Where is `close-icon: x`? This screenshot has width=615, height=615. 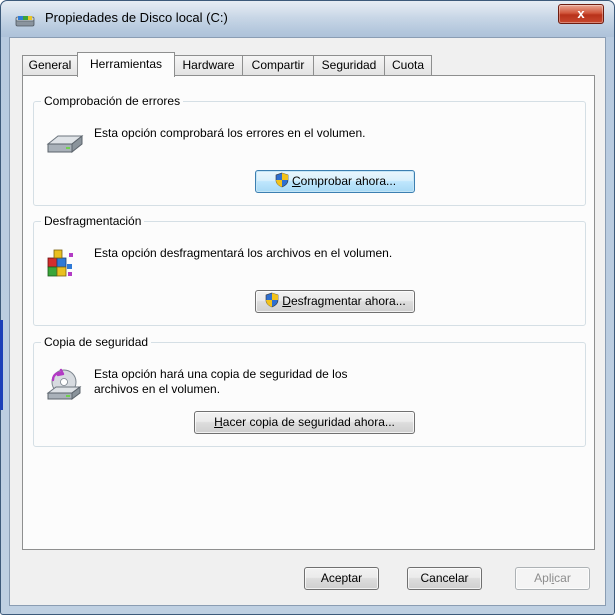
close-icon: x is located at coordinates (581, 13).